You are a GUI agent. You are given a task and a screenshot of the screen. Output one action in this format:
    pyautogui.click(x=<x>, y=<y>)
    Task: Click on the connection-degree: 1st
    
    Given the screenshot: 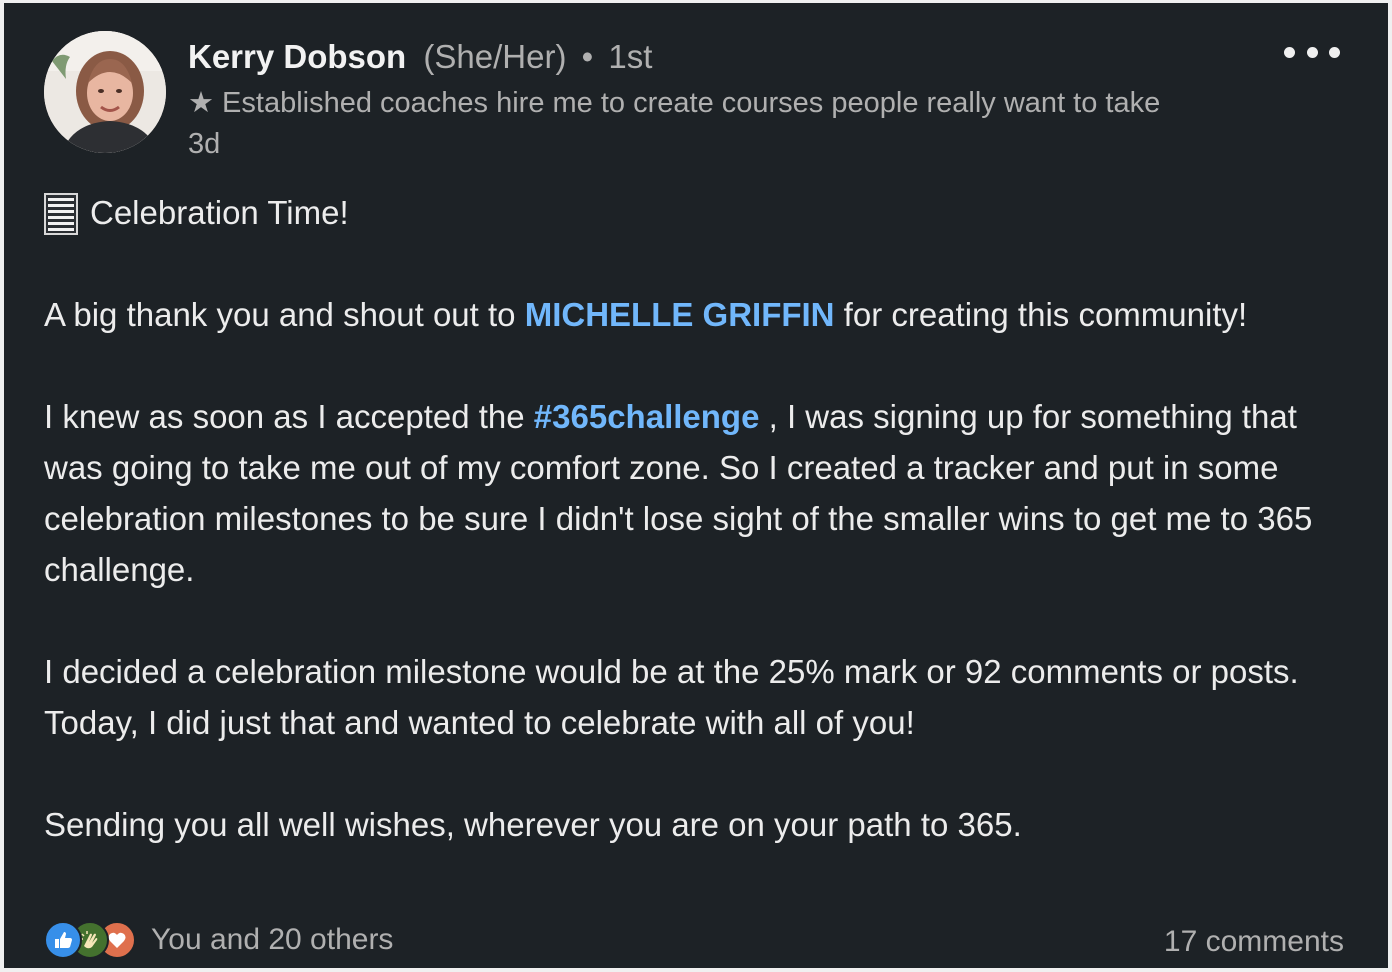 What is the action you would take?
    pyautogui.click(x=630, y=56)
    